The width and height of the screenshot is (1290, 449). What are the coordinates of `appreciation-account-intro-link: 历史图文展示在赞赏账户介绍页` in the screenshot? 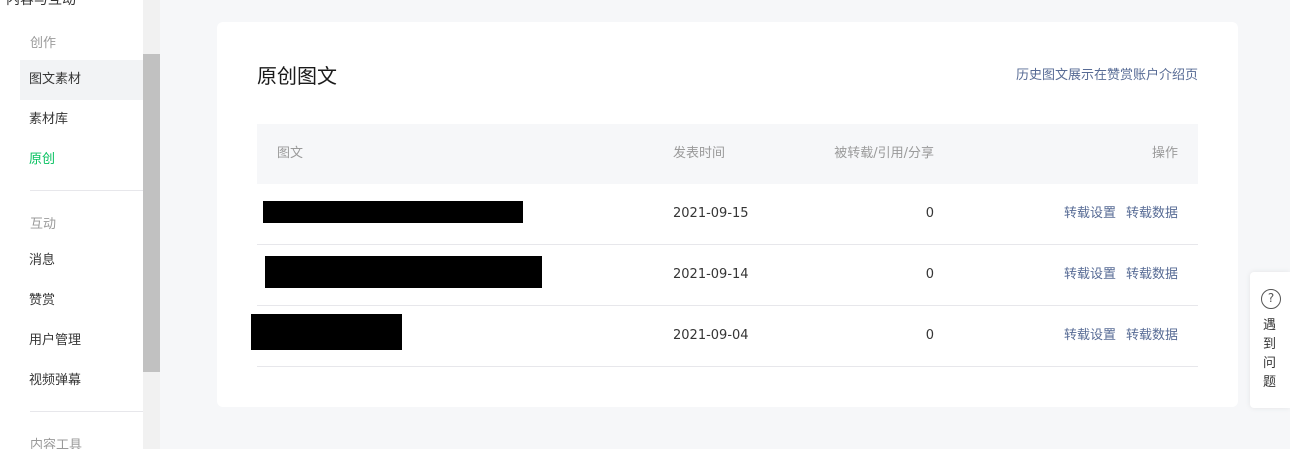 It's located at (1107, 73).